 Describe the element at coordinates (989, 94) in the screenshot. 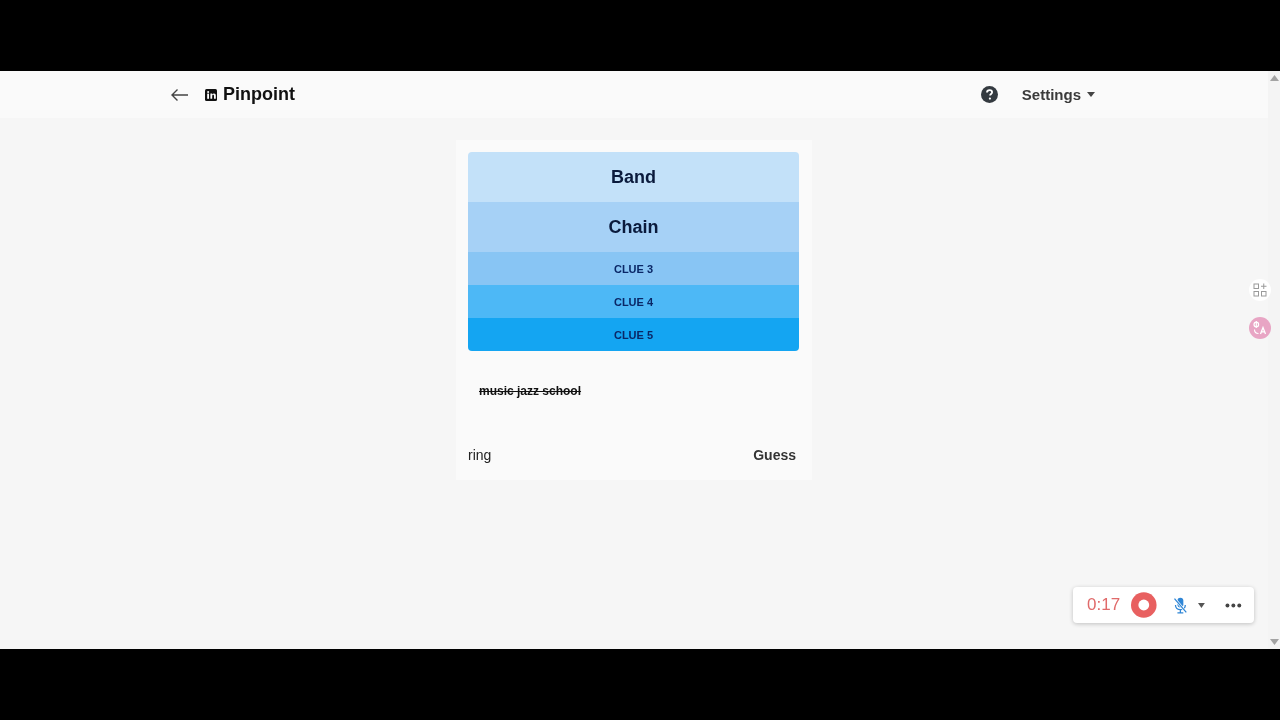

I see `help-icon` at that location.